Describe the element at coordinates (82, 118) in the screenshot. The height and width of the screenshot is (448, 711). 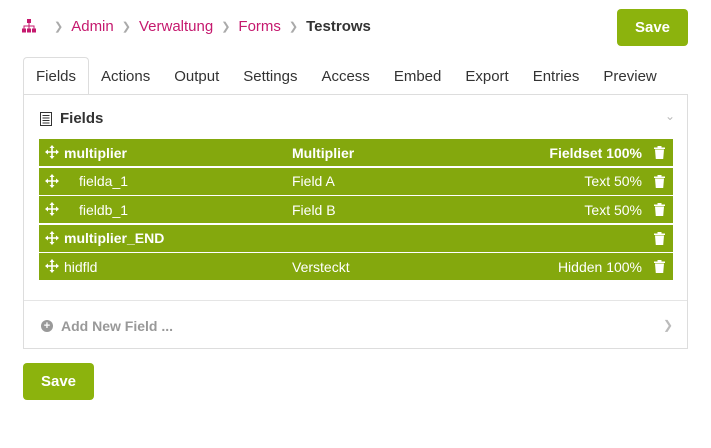
I see `panel-title: Fields` at that location.